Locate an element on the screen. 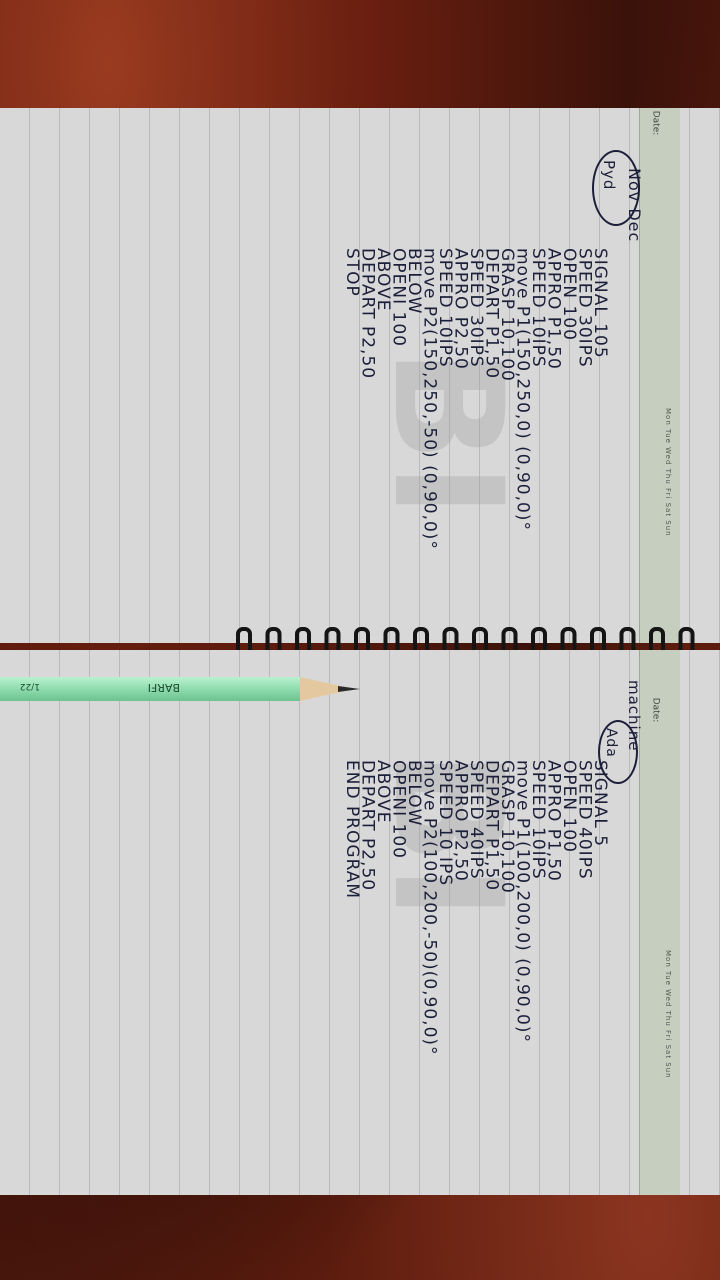 This screenshot has width=720, height=1280. pencil-lead is located at coordinates (349, 689).